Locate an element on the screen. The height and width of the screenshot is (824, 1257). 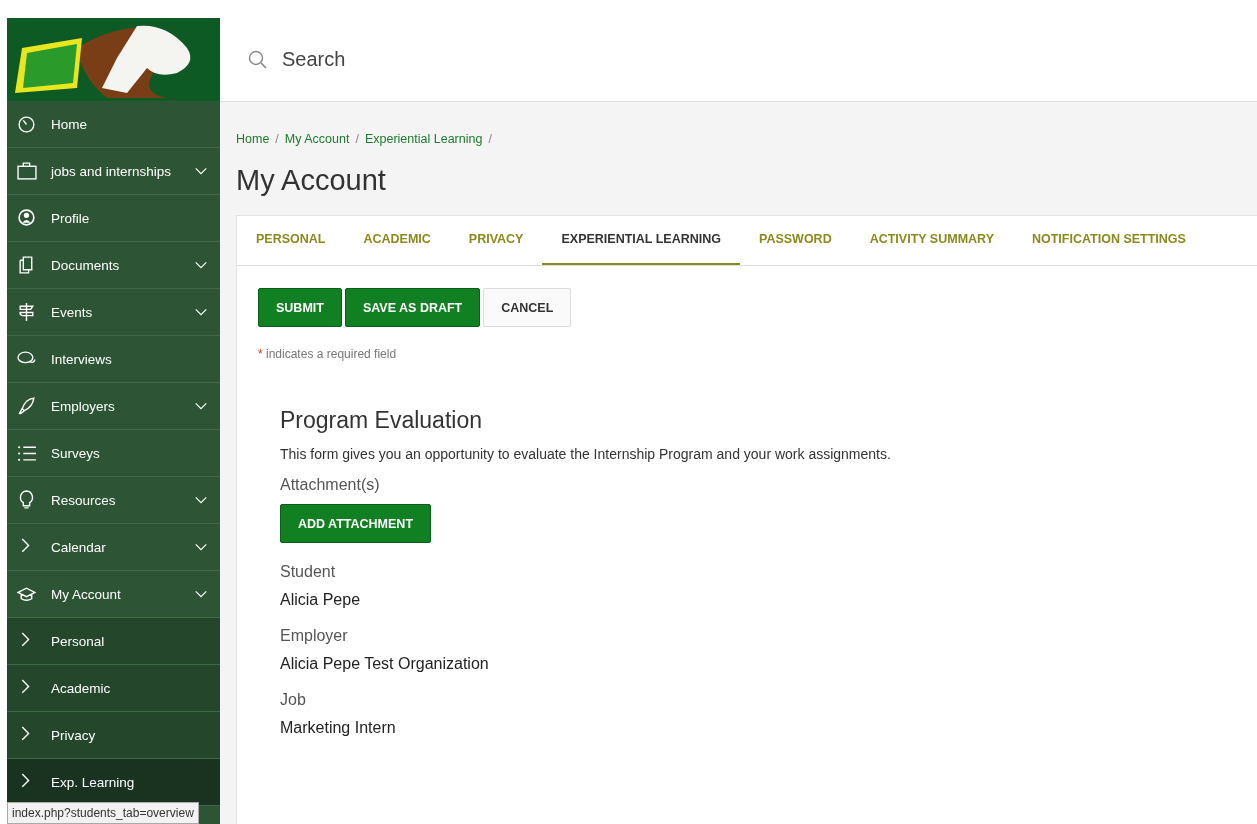
tab: NOTIFICATION SETTINGS is located at coordinates (1108, 240).